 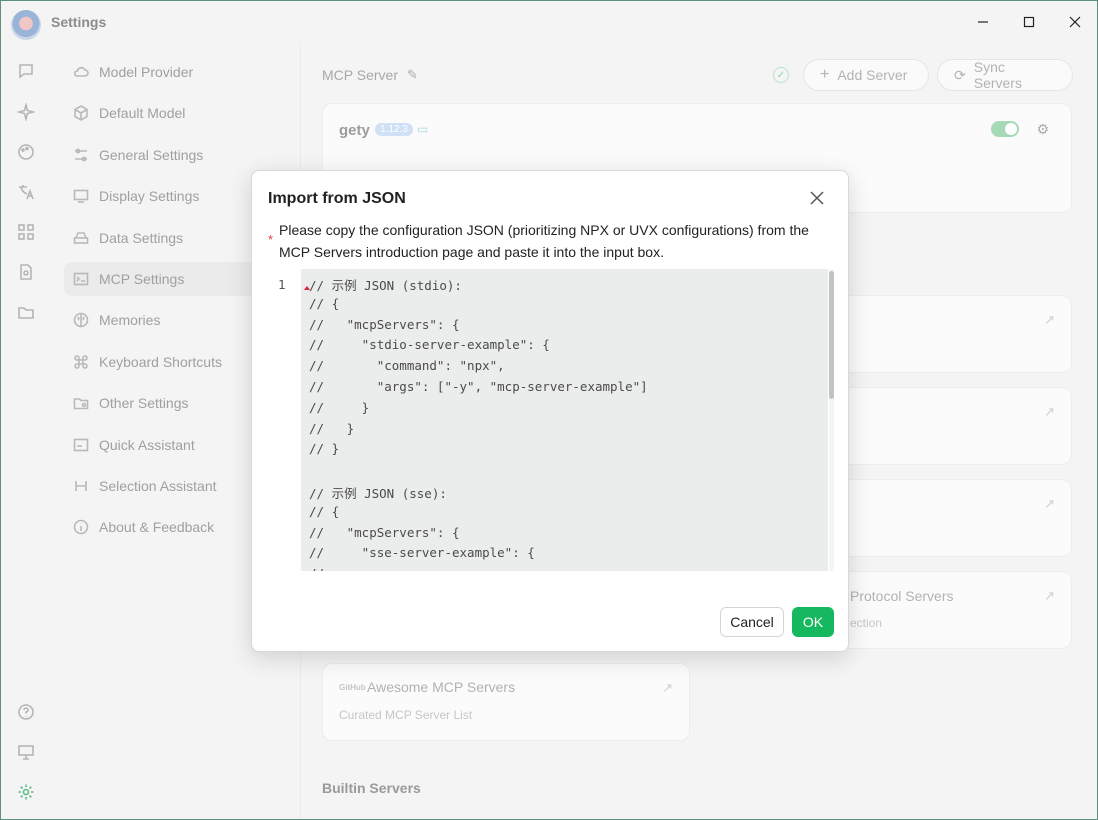 I want to click on nav-item-general-settings: General Settings, so click(x=178, y=155).